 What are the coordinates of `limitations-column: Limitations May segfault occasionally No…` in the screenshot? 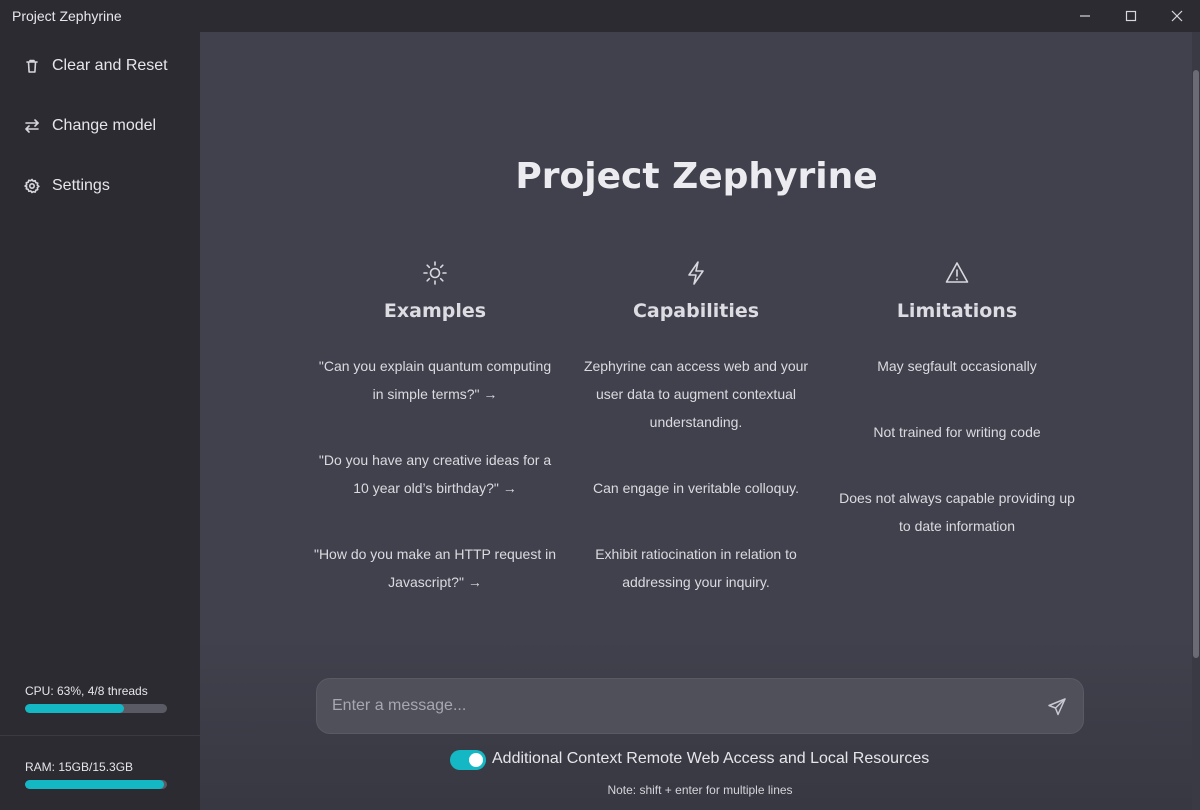 It's located at (957, 419).